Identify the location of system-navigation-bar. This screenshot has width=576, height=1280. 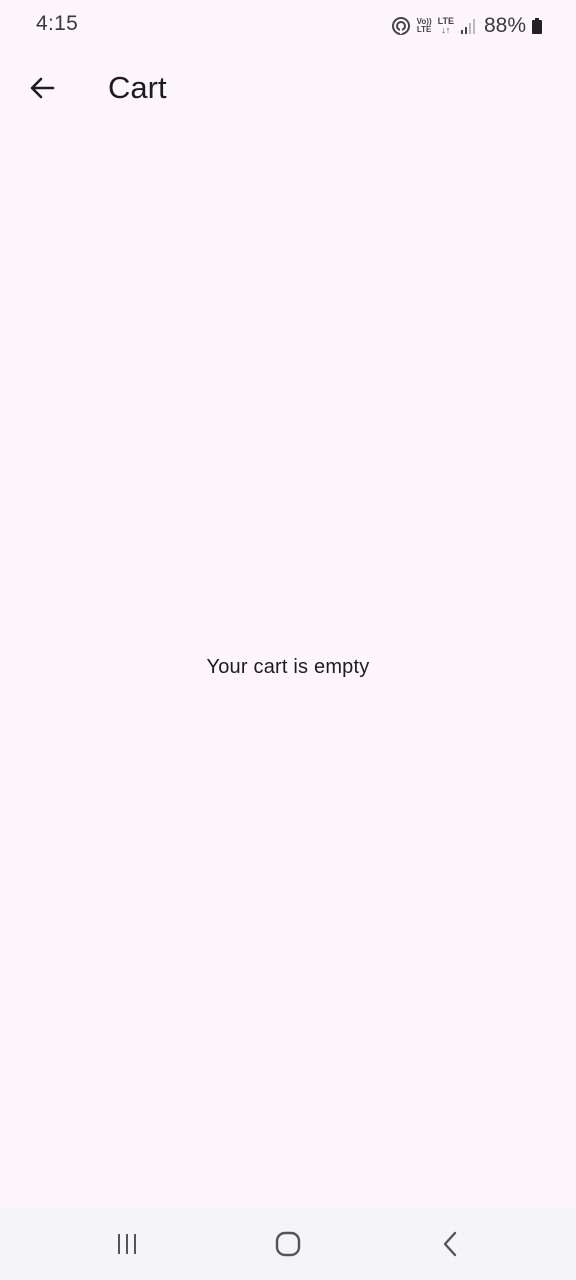
(288, 1244).